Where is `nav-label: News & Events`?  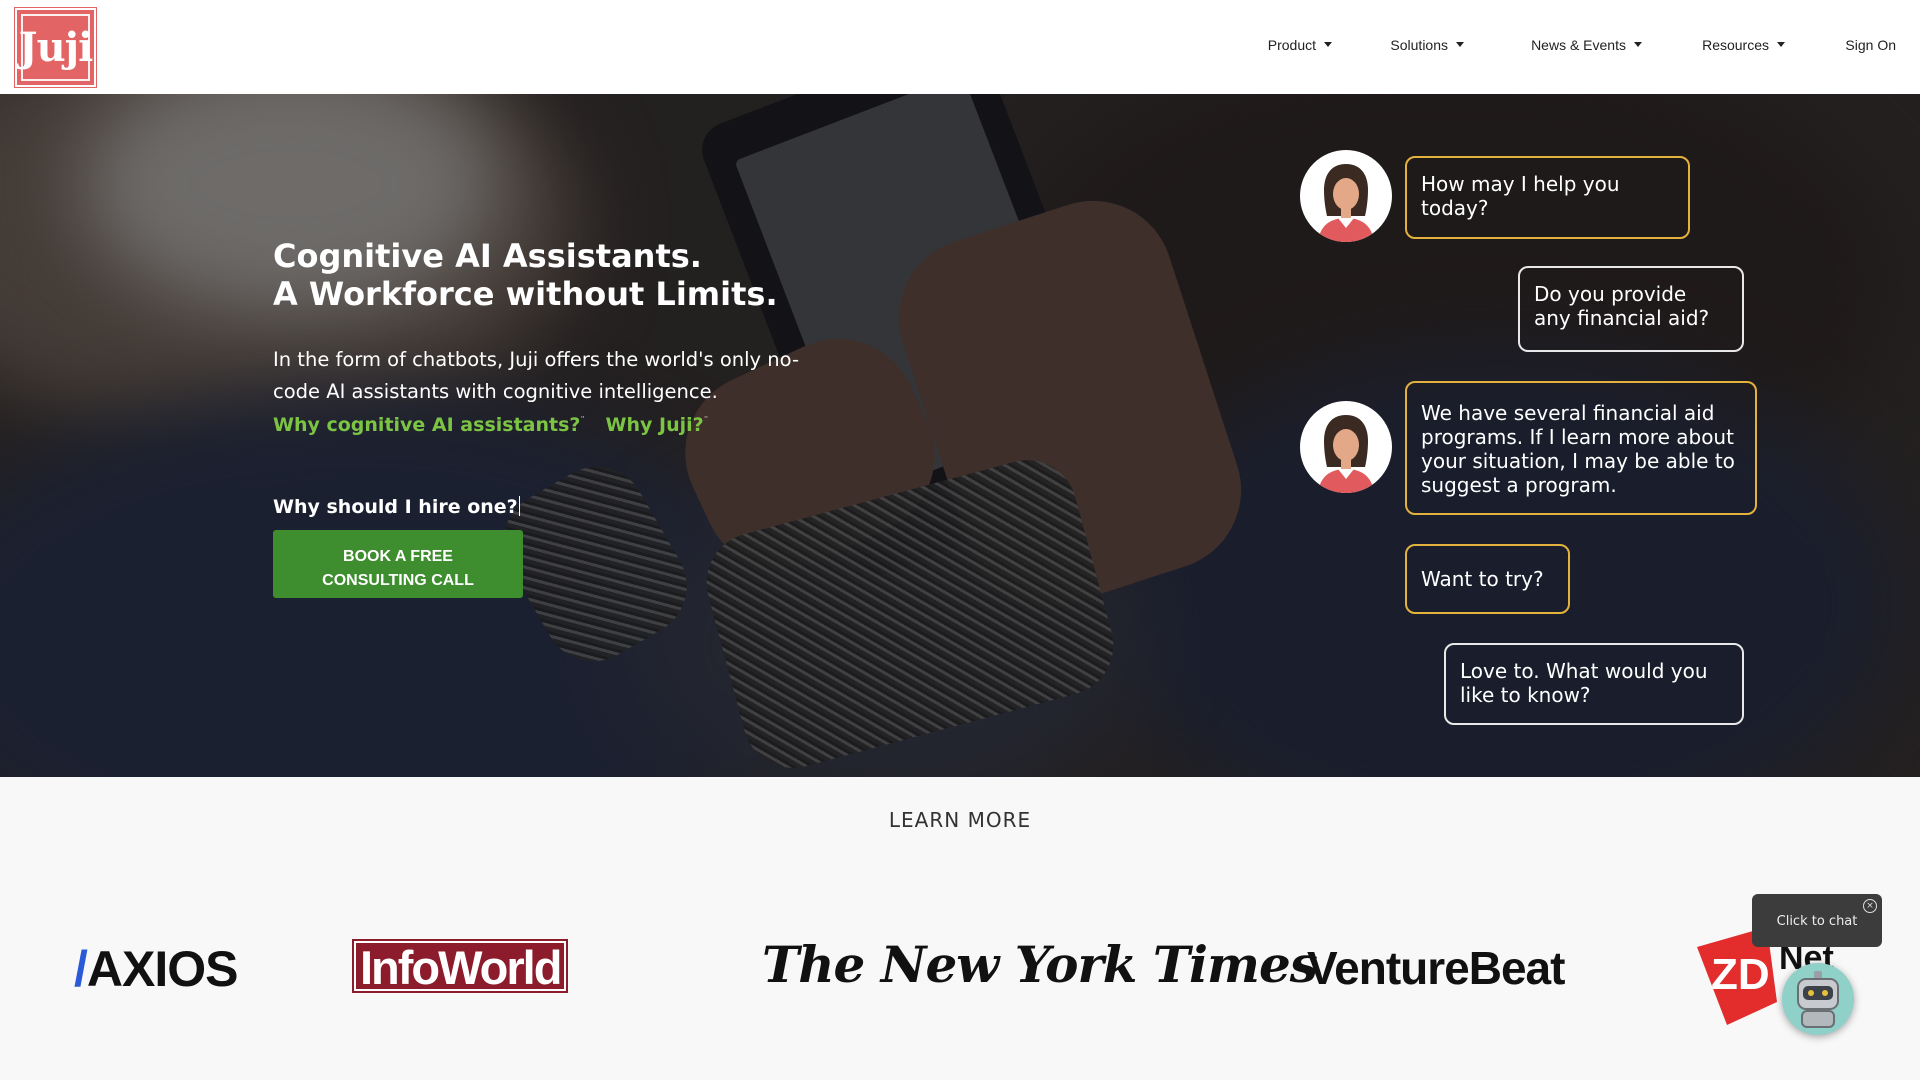
nav-label: News & Events is located at coordinates (1578, 45).